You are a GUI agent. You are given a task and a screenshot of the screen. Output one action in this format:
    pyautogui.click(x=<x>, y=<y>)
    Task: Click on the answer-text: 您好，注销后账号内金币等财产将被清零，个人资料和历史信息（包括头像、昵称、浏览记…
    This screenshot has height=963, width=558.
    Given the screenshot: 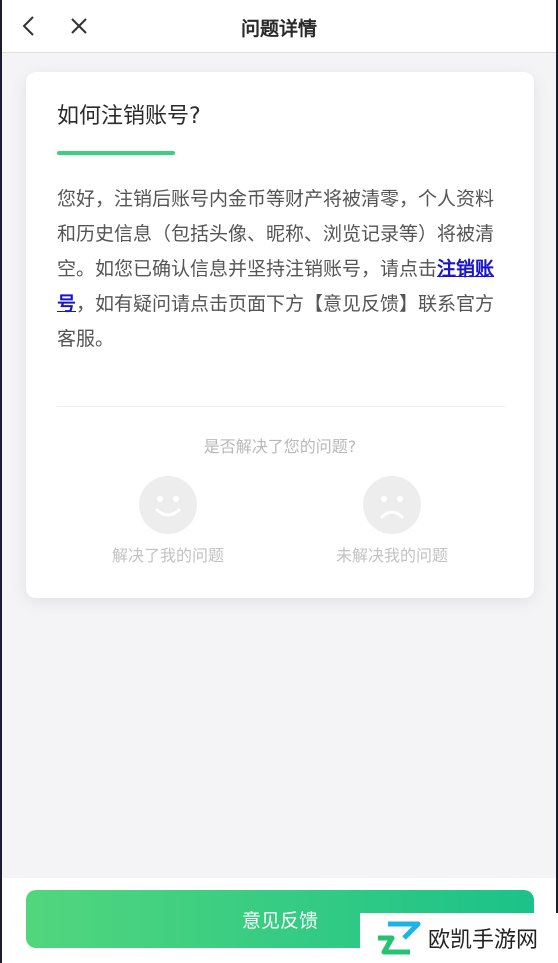 What is the action you would take?
    pyautogui.click(x=282, y=269)
    